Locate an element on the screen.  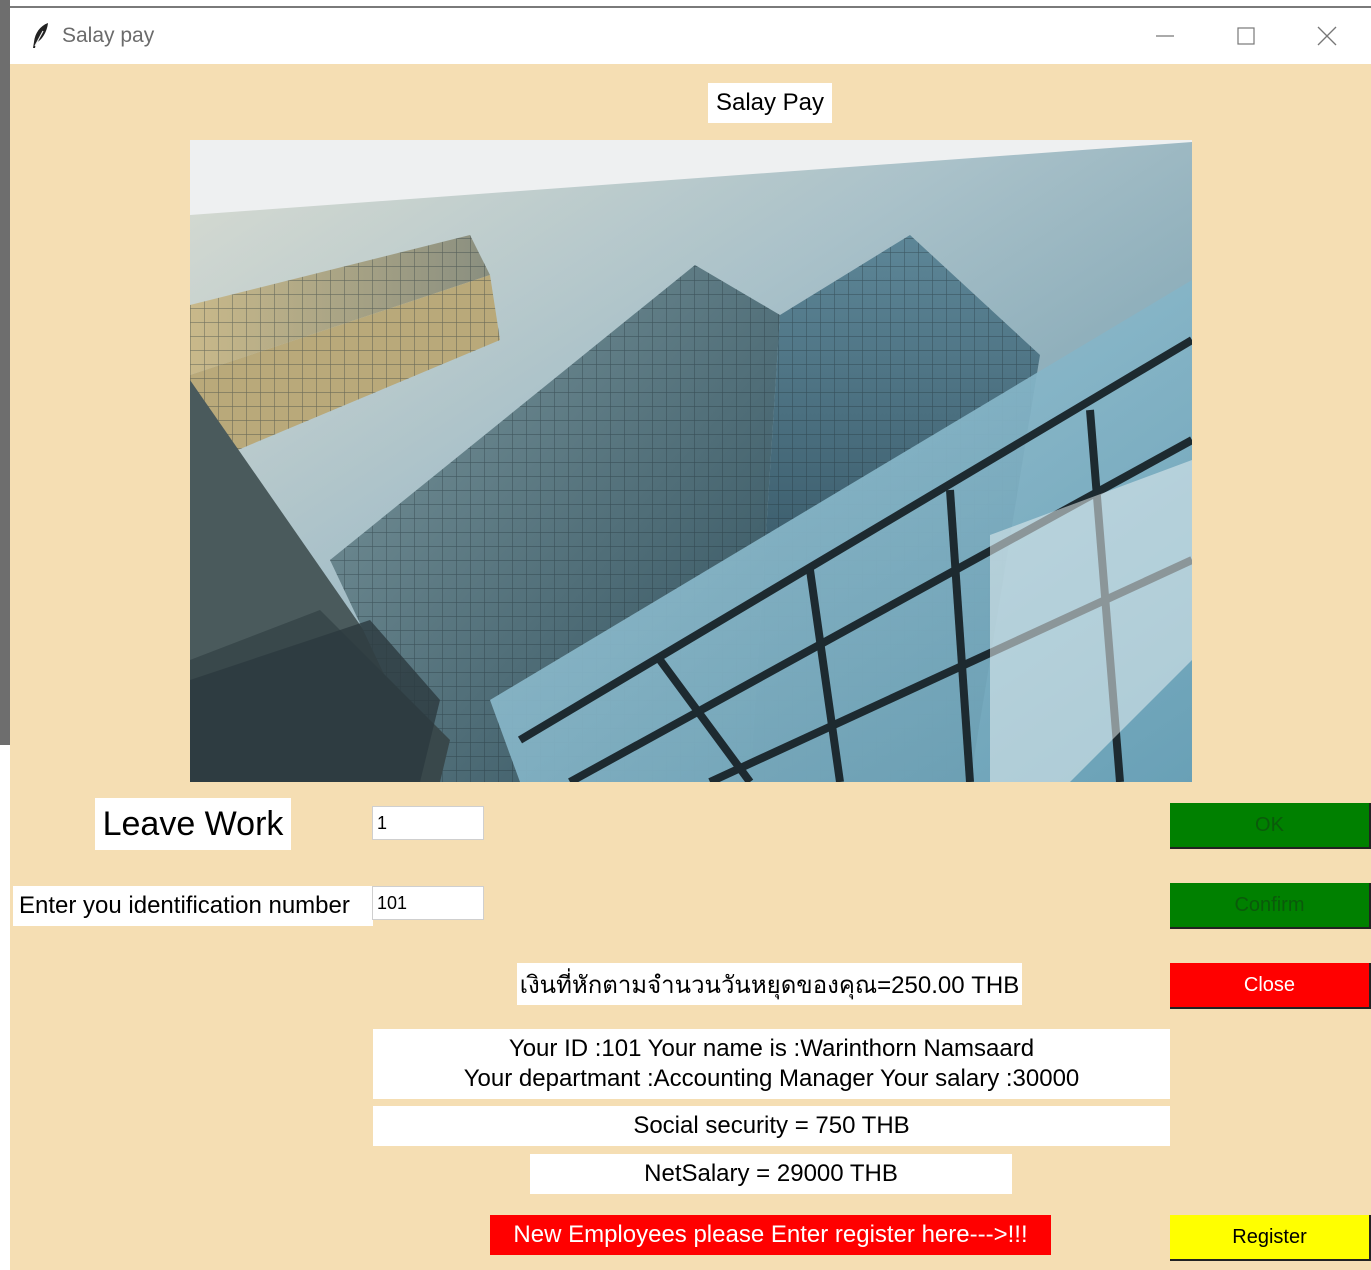
close-icon is located at coordinates (1327, 36).